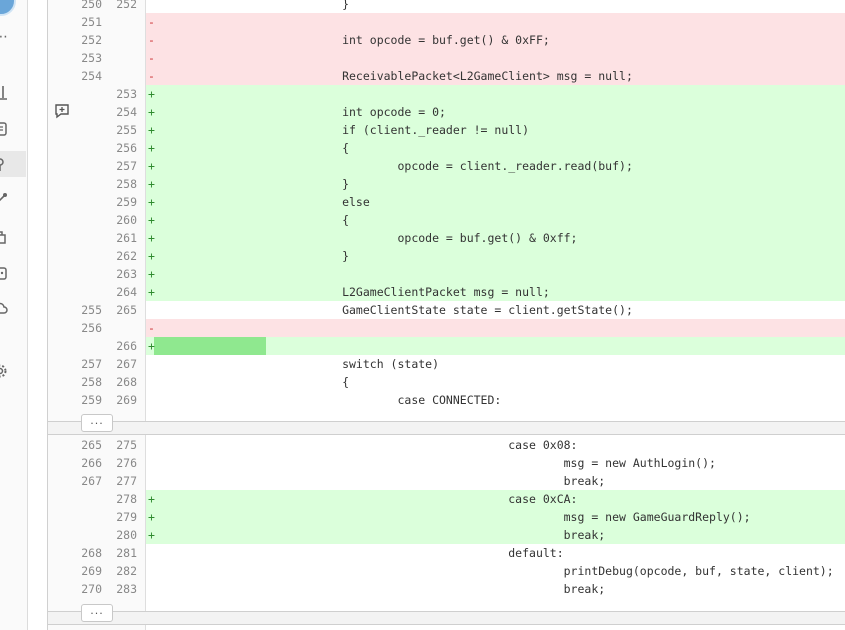 This screenshot has height=630, width=845. I want to click on diff-line-removed: 252 - int opcode = buf.get() & 0xFF;, so click(446, 40).